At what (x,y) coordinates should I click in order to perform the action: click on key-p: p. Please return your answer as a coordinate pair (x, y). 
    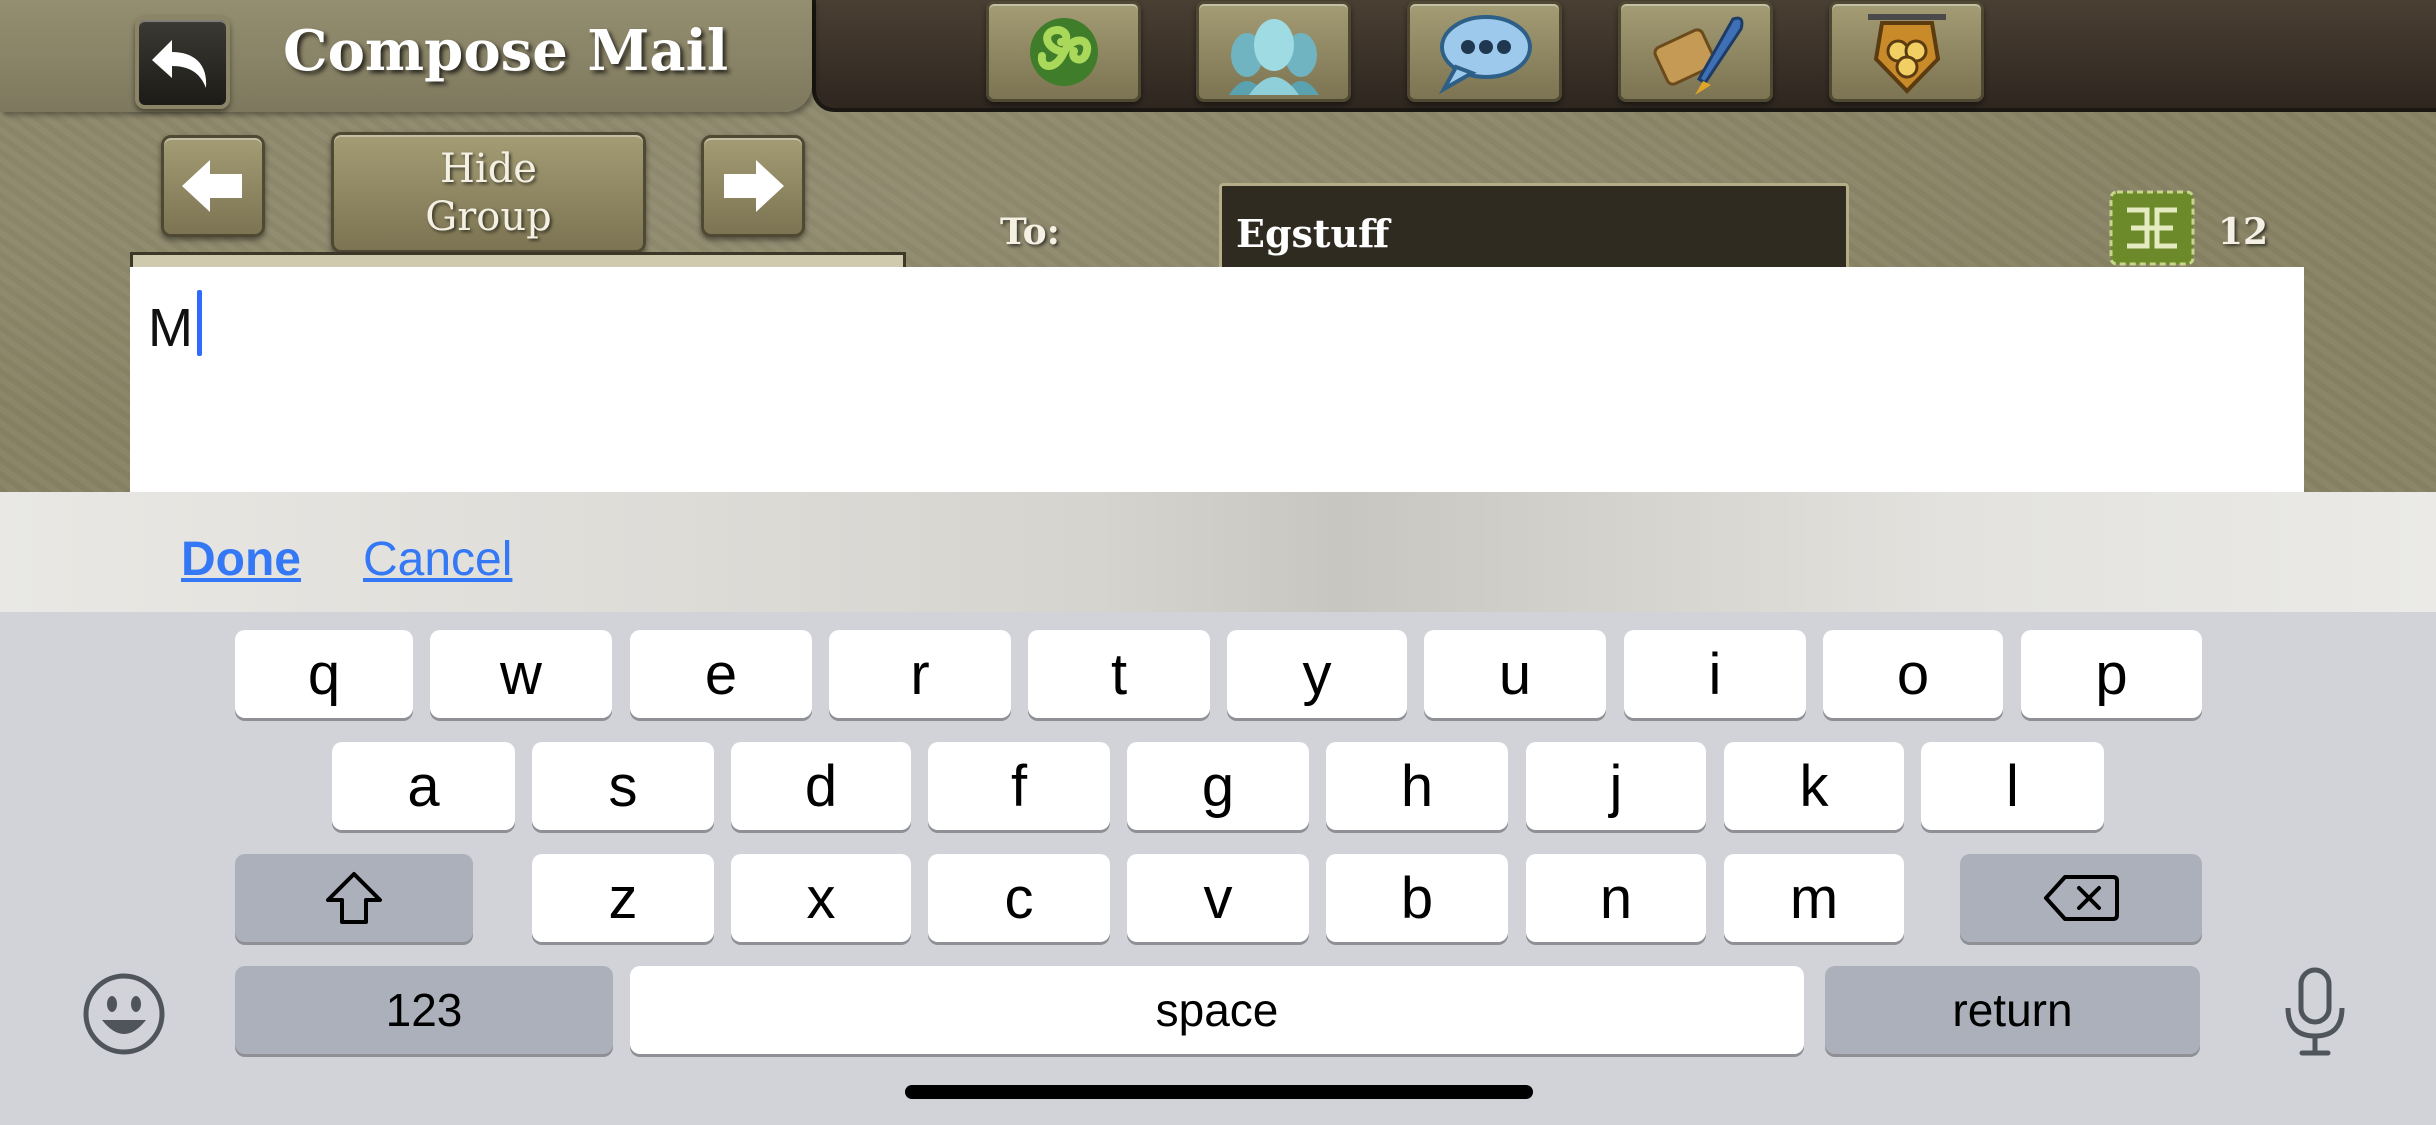
    Looking at the image, I should click on (2111, 674).